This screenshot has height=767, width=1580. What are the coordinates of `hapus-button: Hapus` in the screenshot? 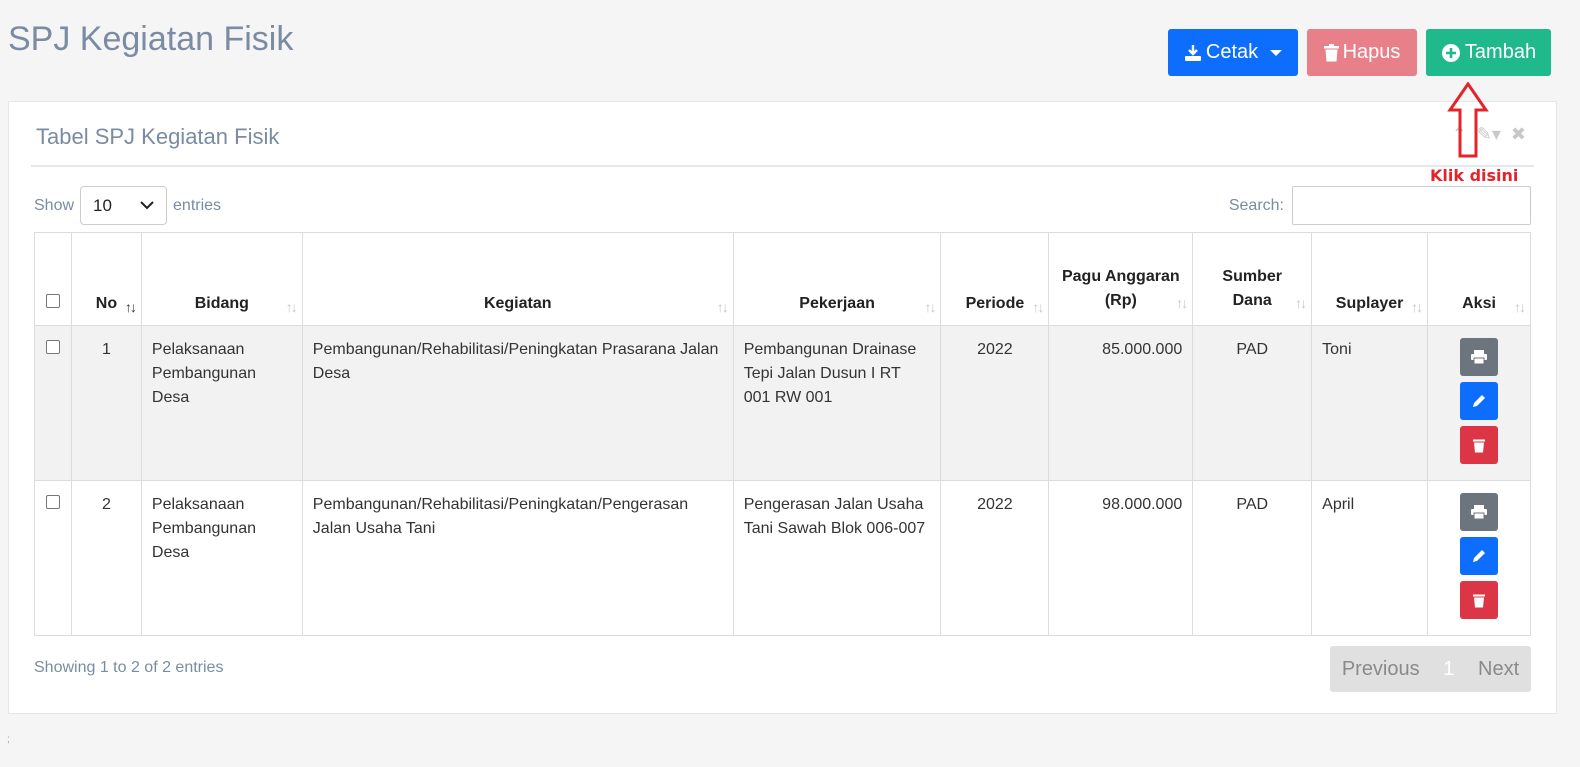 It's located at (1362, 52).